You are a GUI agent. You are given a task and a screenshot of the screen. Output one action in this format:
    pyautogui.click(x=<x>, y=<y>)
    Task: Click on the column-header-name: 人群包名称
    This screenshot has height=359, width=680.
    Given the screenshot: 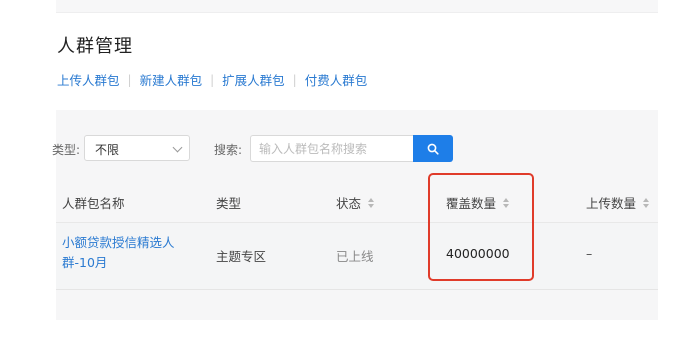 What is the action you would take?
    pyautogui.click(x=93, y=202)
    